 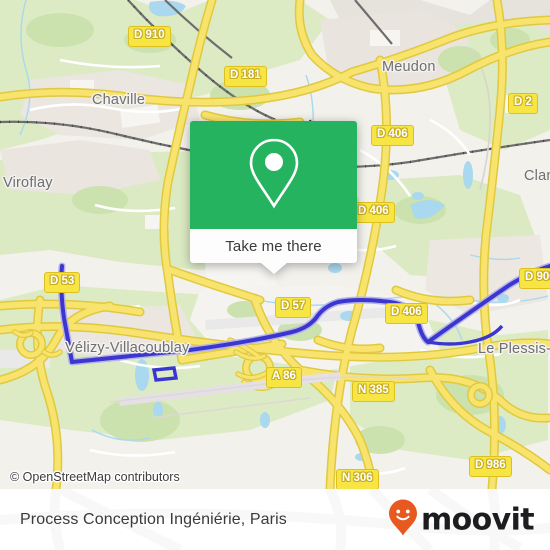 I want to click on location-popup-card: Take me there, so click(x=273, y=197).